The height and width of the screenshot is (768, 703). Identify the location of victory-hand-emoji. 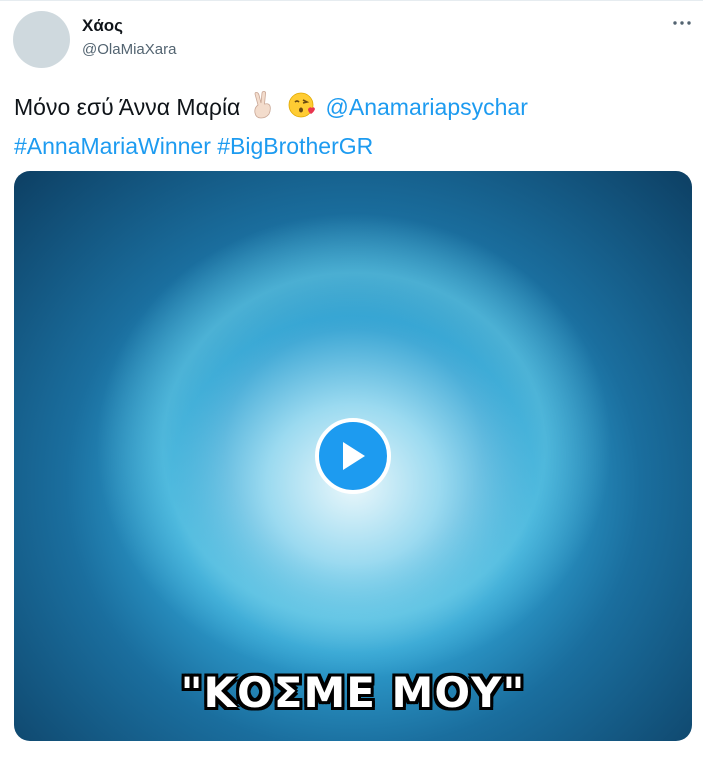
(263, 110).